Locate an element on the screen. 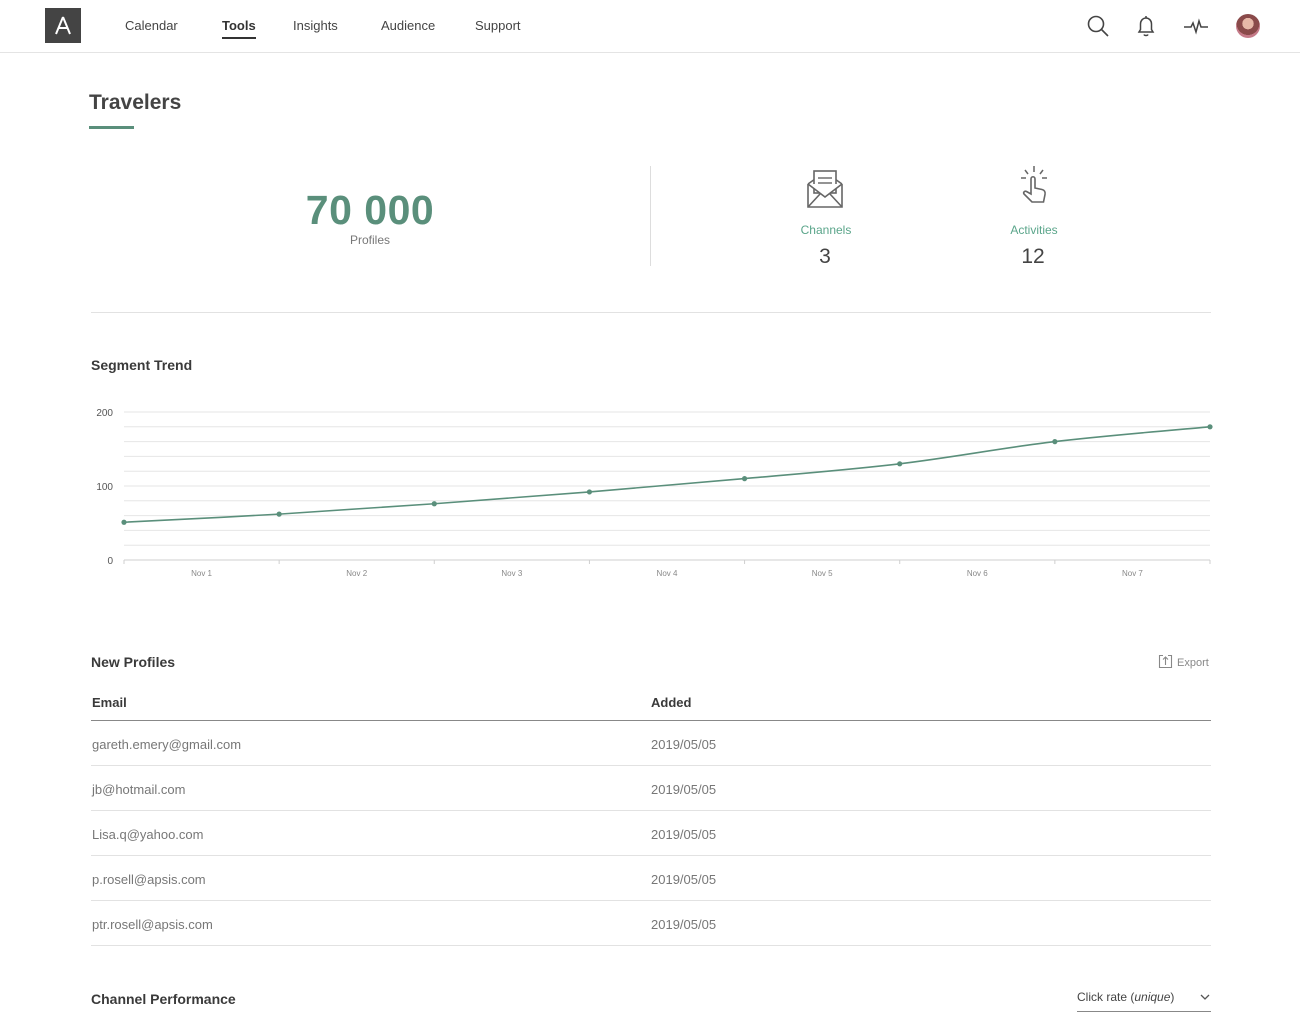  metric-dropdown: Click rate (unique) is located at coordinates (1144, 1001).